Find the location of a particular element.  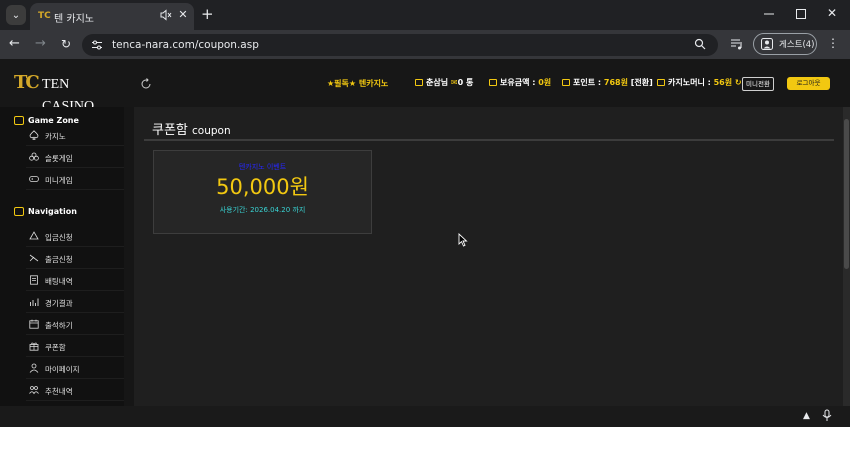

sidebar-item-label: 마이페이지 is located at coordinates (62, 369).